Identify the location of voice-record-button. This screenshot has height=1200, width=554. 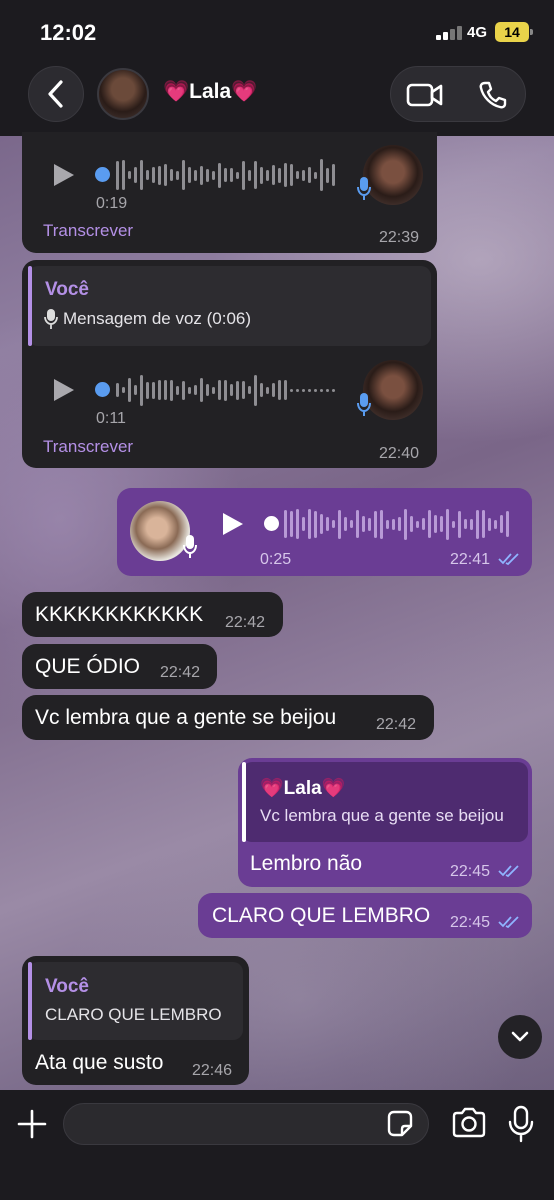
(521, 1124).